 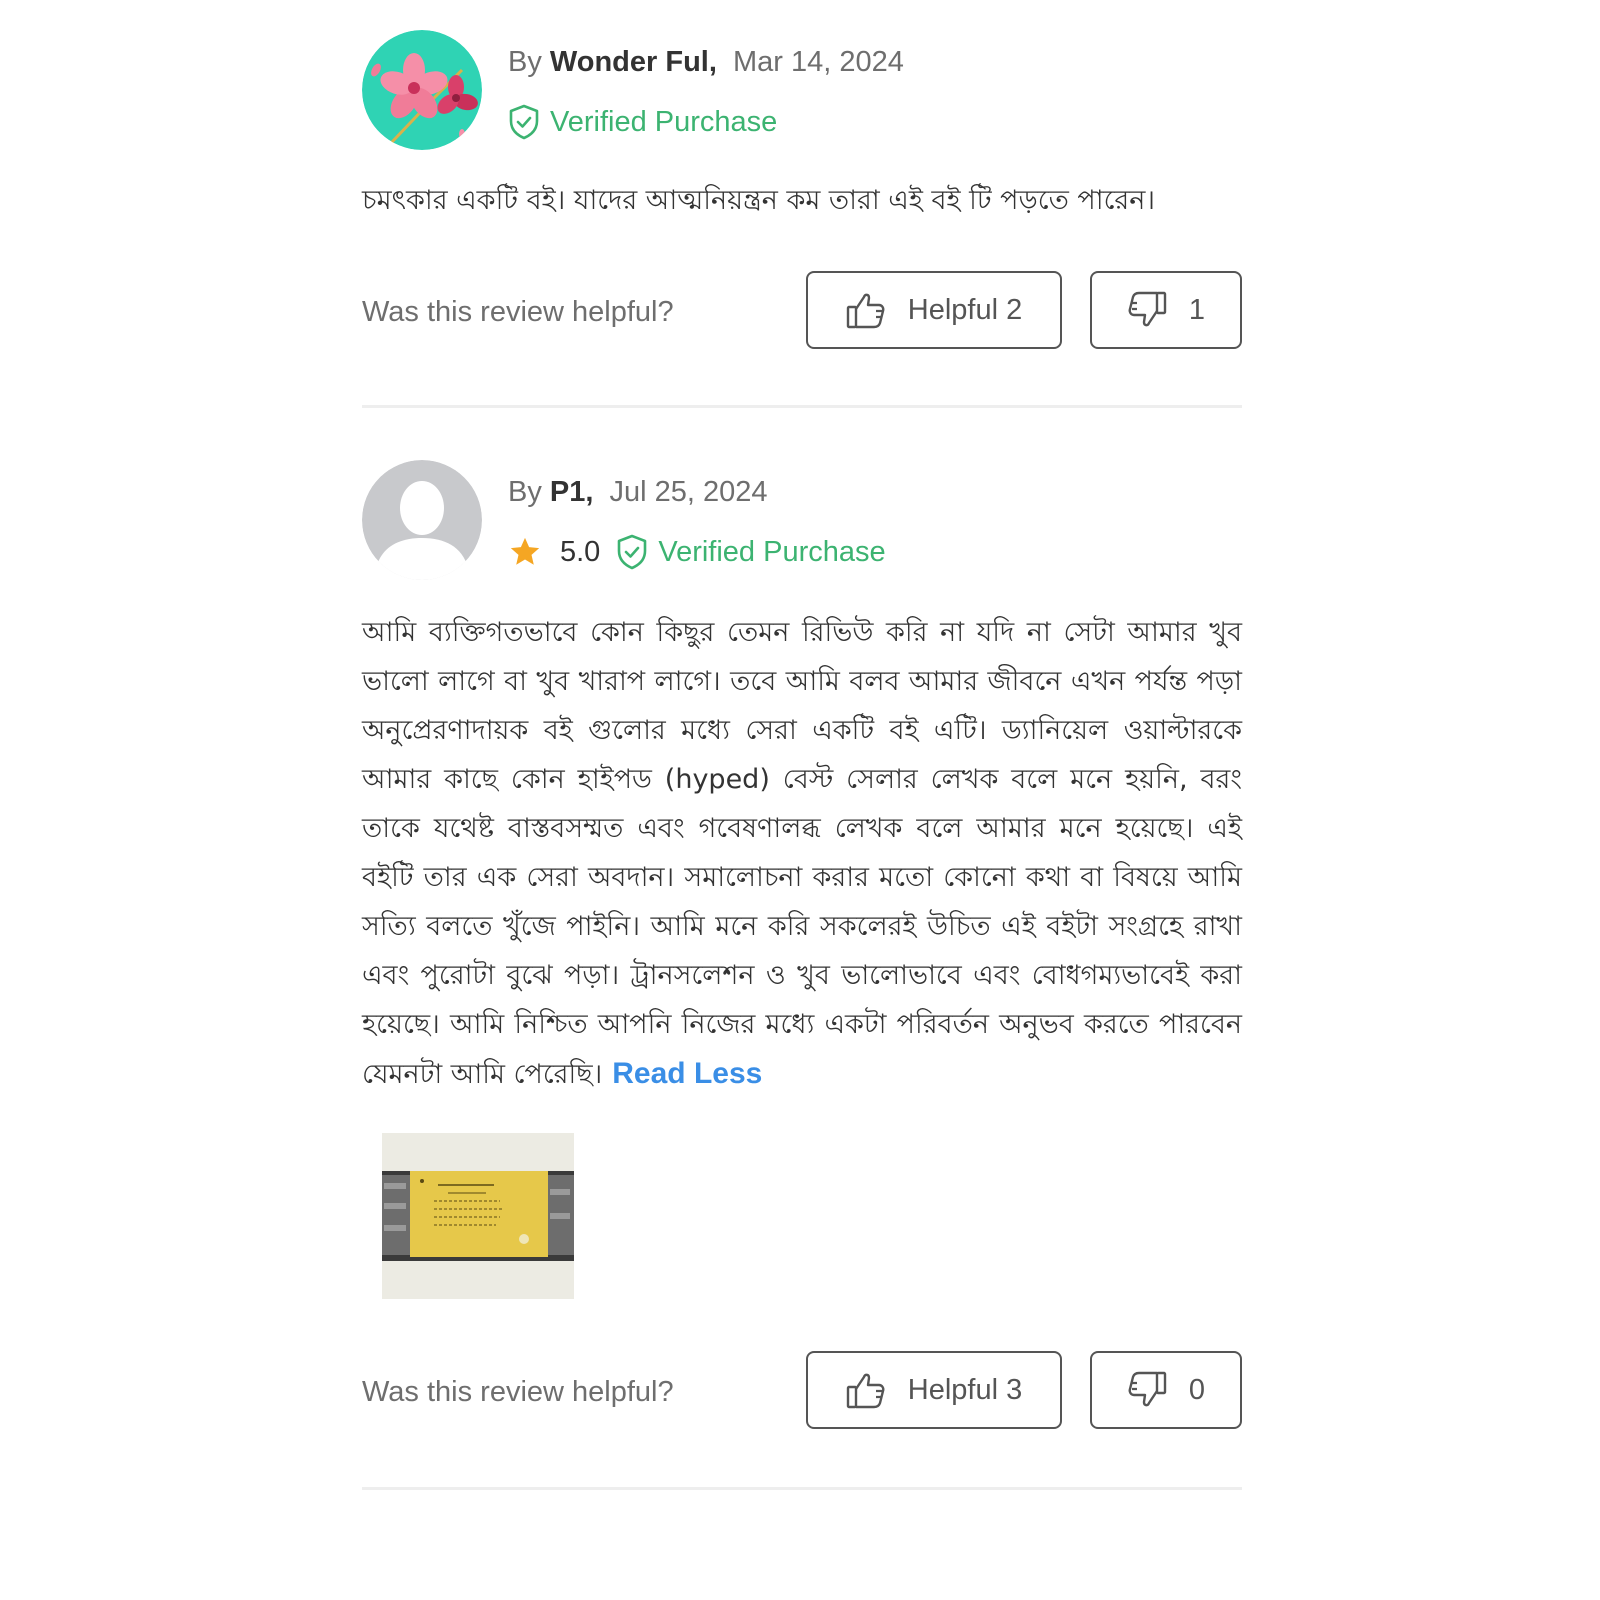 What do you see at coordinates (422, 520) in the screenshot?
I see `default-user-avatar-icon` at bounding box center [422, 520].